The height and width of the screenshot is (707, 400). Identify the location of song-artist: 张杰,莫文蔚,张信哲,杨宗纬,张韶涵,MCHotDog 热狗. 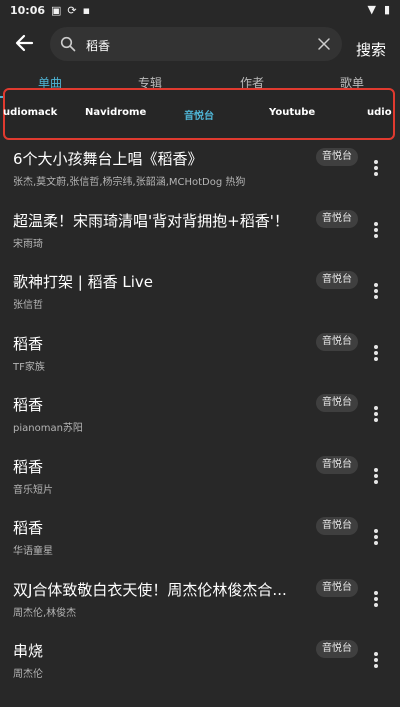
(129, 182).